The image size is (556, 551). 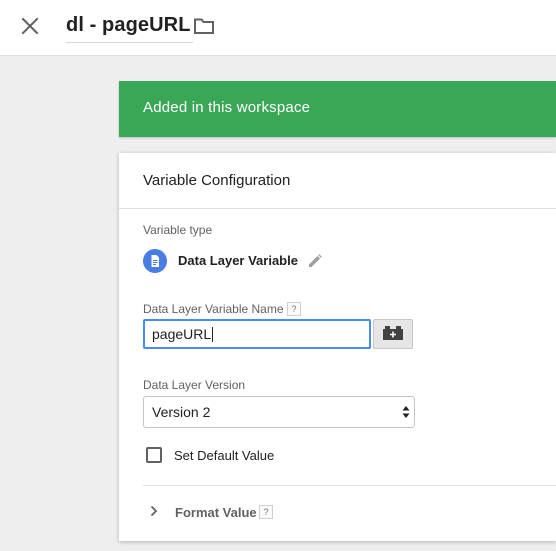 What do you see at coordinates (349, 485) in the screenshot?
I see `section-divider` at bounding box center [349, 485].